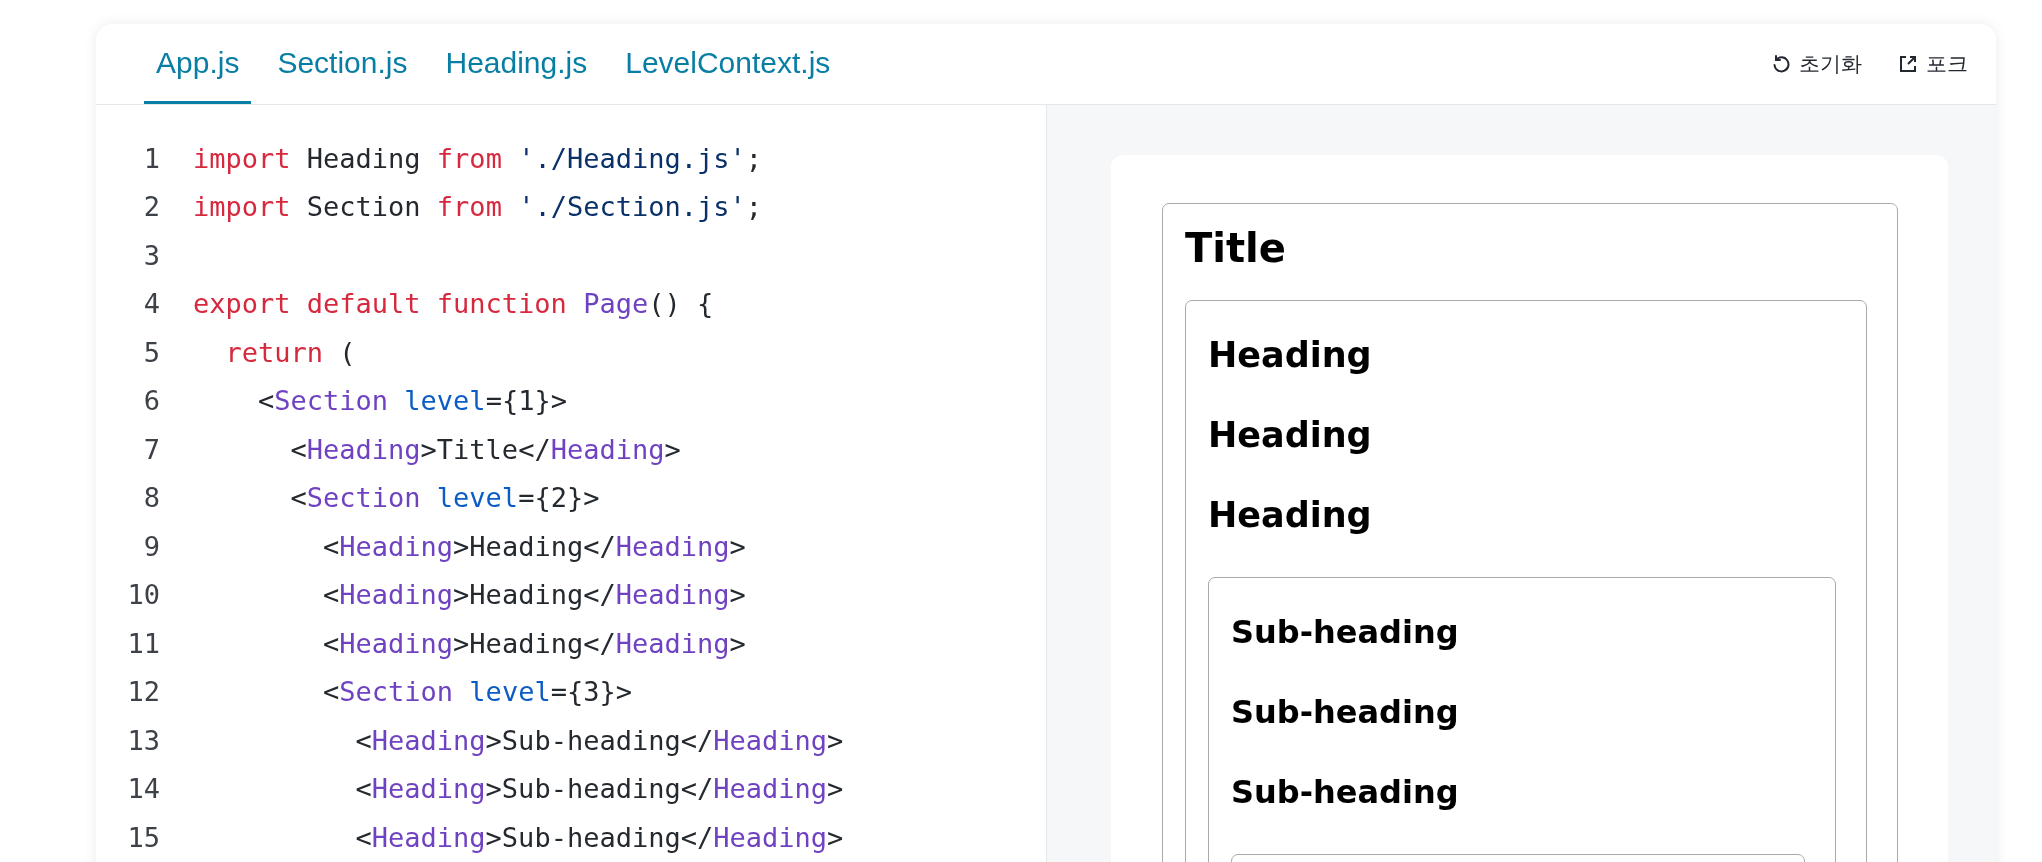  I want to click on code-line: return (, so click(290, 352).